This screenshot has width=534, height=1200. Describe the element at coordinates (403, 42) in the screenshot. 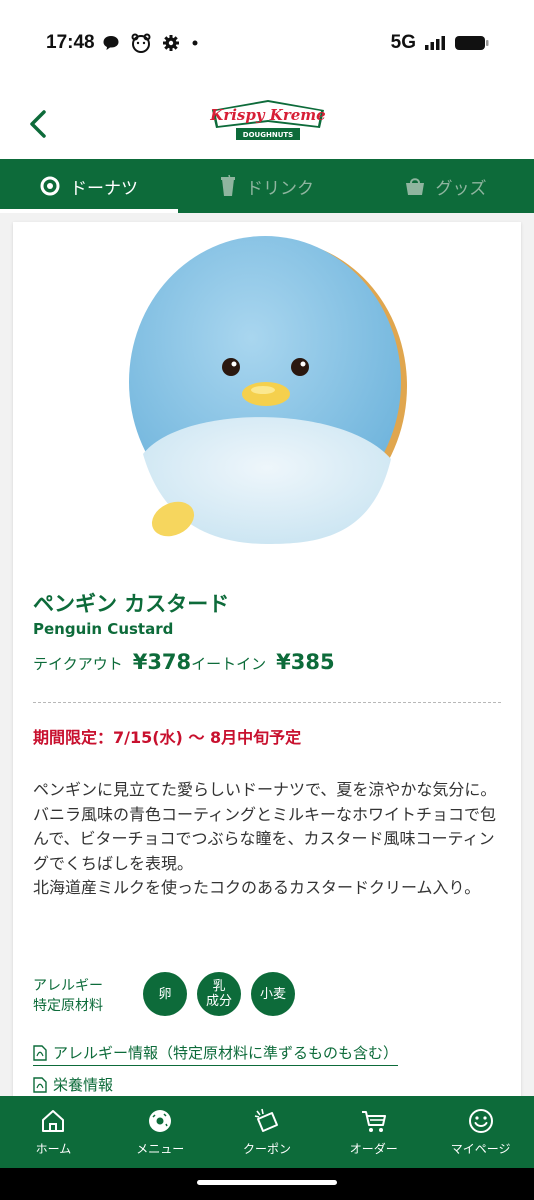

I see `network-type: 5G` at that location.